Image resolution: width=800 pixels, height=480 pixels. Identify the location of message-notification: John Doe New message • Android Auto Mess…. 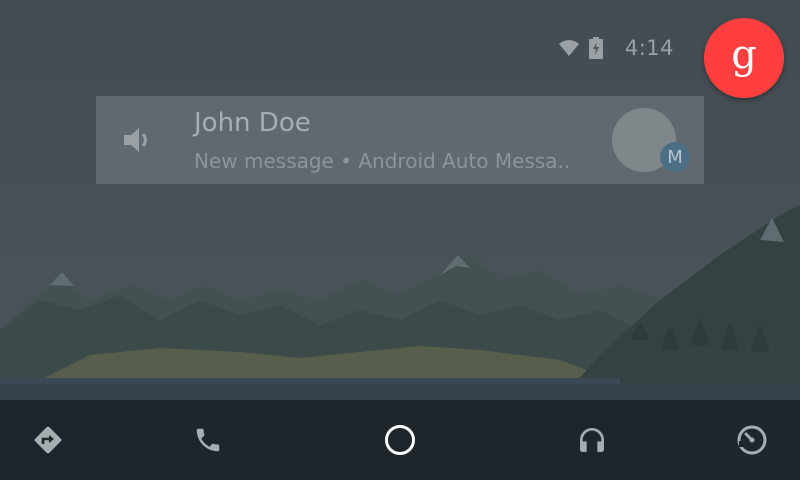
(400, 140).